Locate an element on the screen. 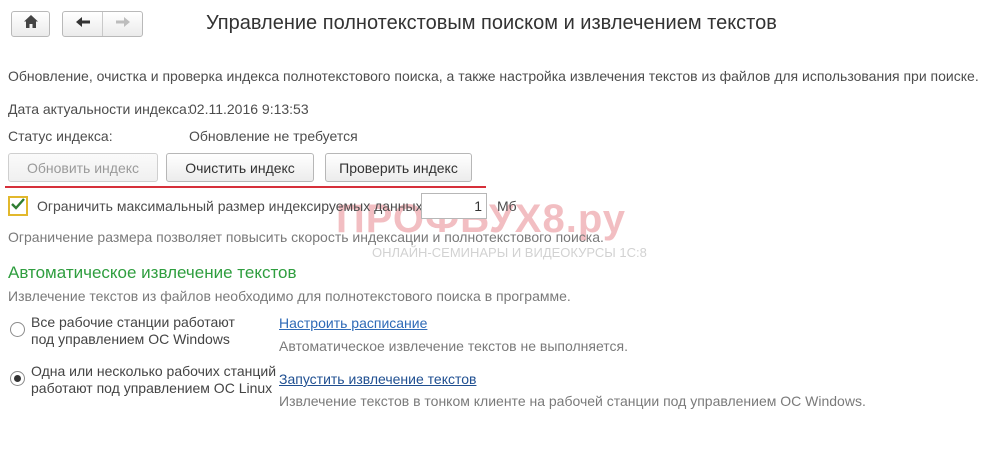  limit-size-checkbox is located at coordinates (18, 206).